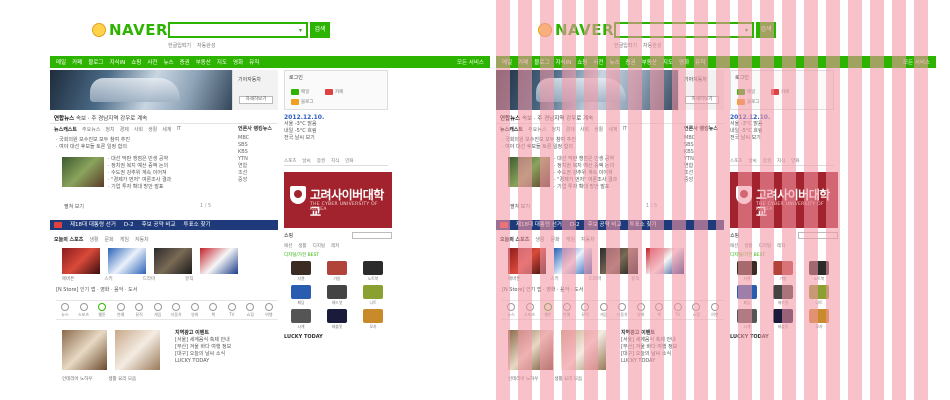 Image resolution: width=950 pixels, height=400 pixels. I want to click on mail-icon, so click(741, 92).